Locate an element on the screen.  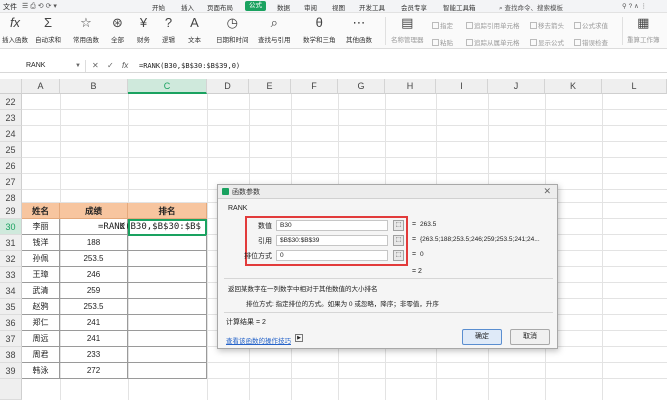
row-header-33: 33 is located at coordinates (11, 275).